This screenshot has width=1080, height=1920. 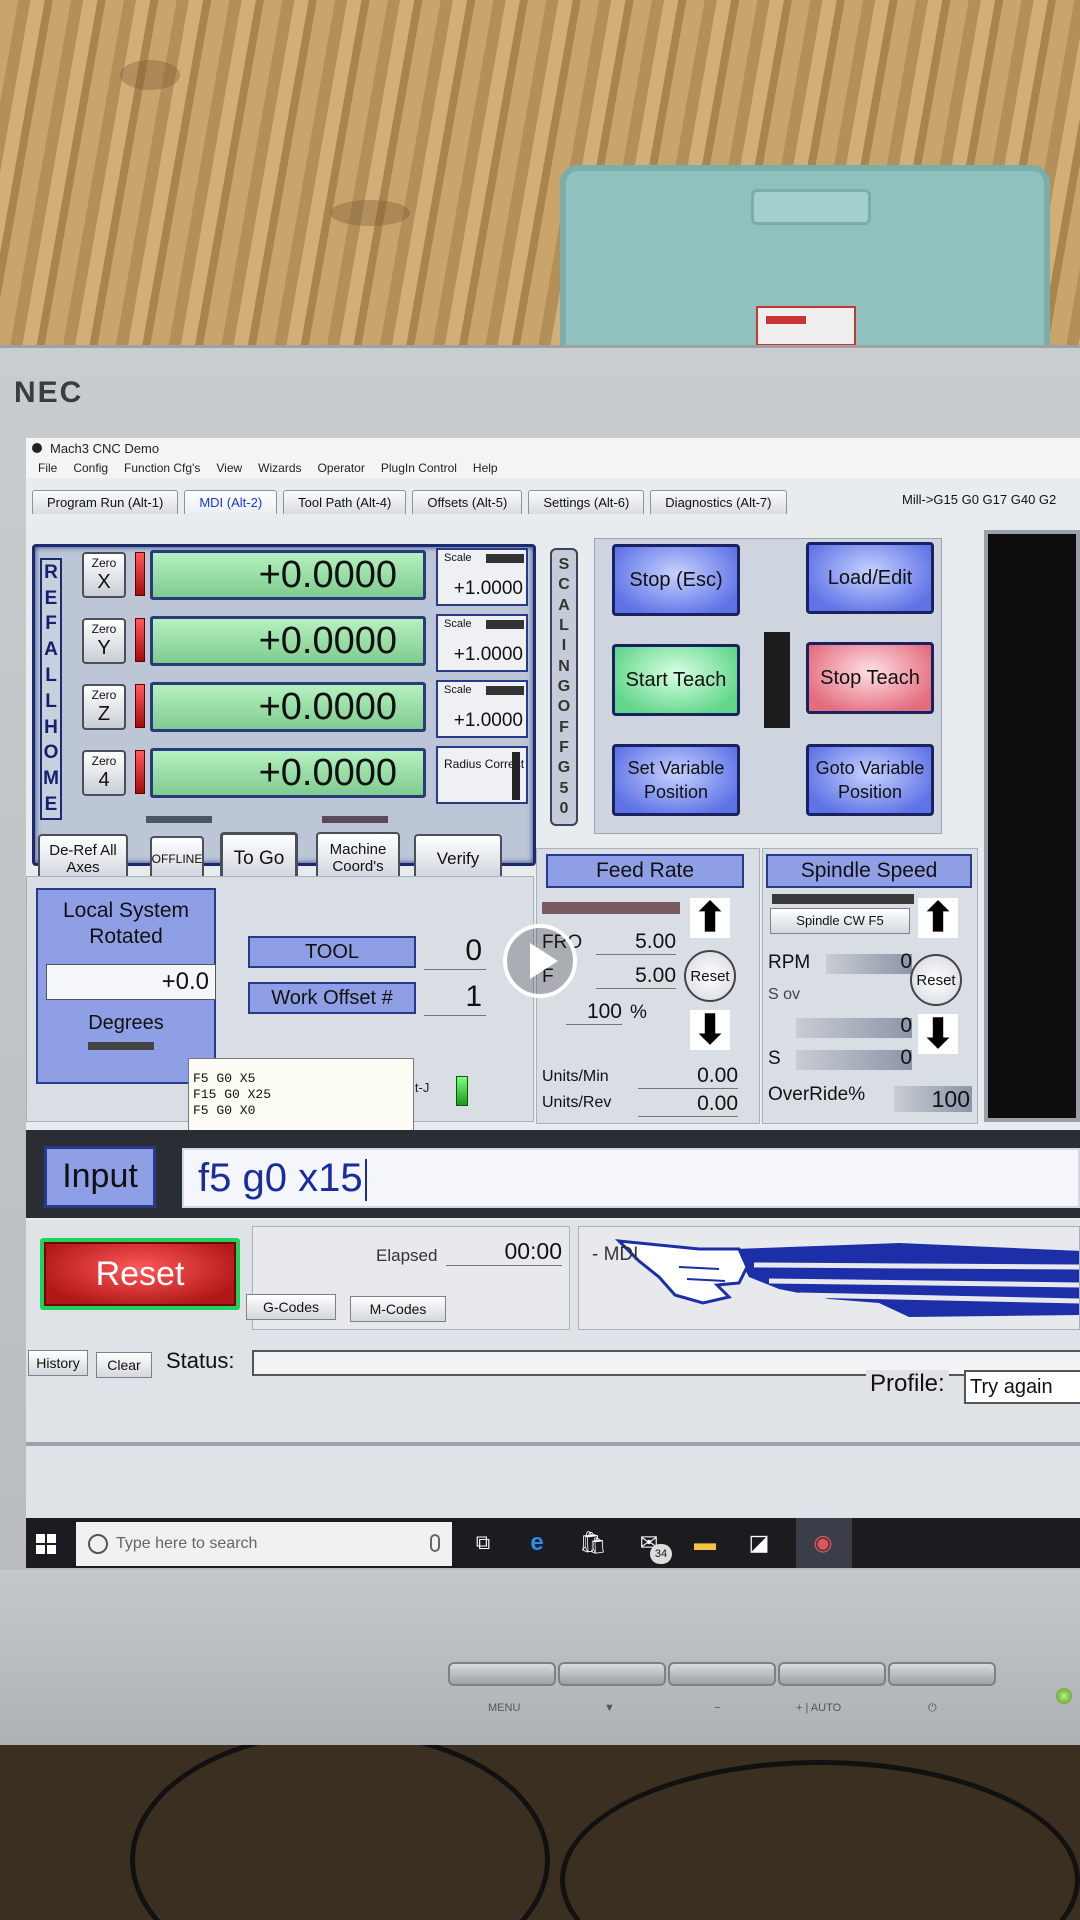 I want to click on stop-esc-button: Stop (Esc), so click(x=676, y=580).